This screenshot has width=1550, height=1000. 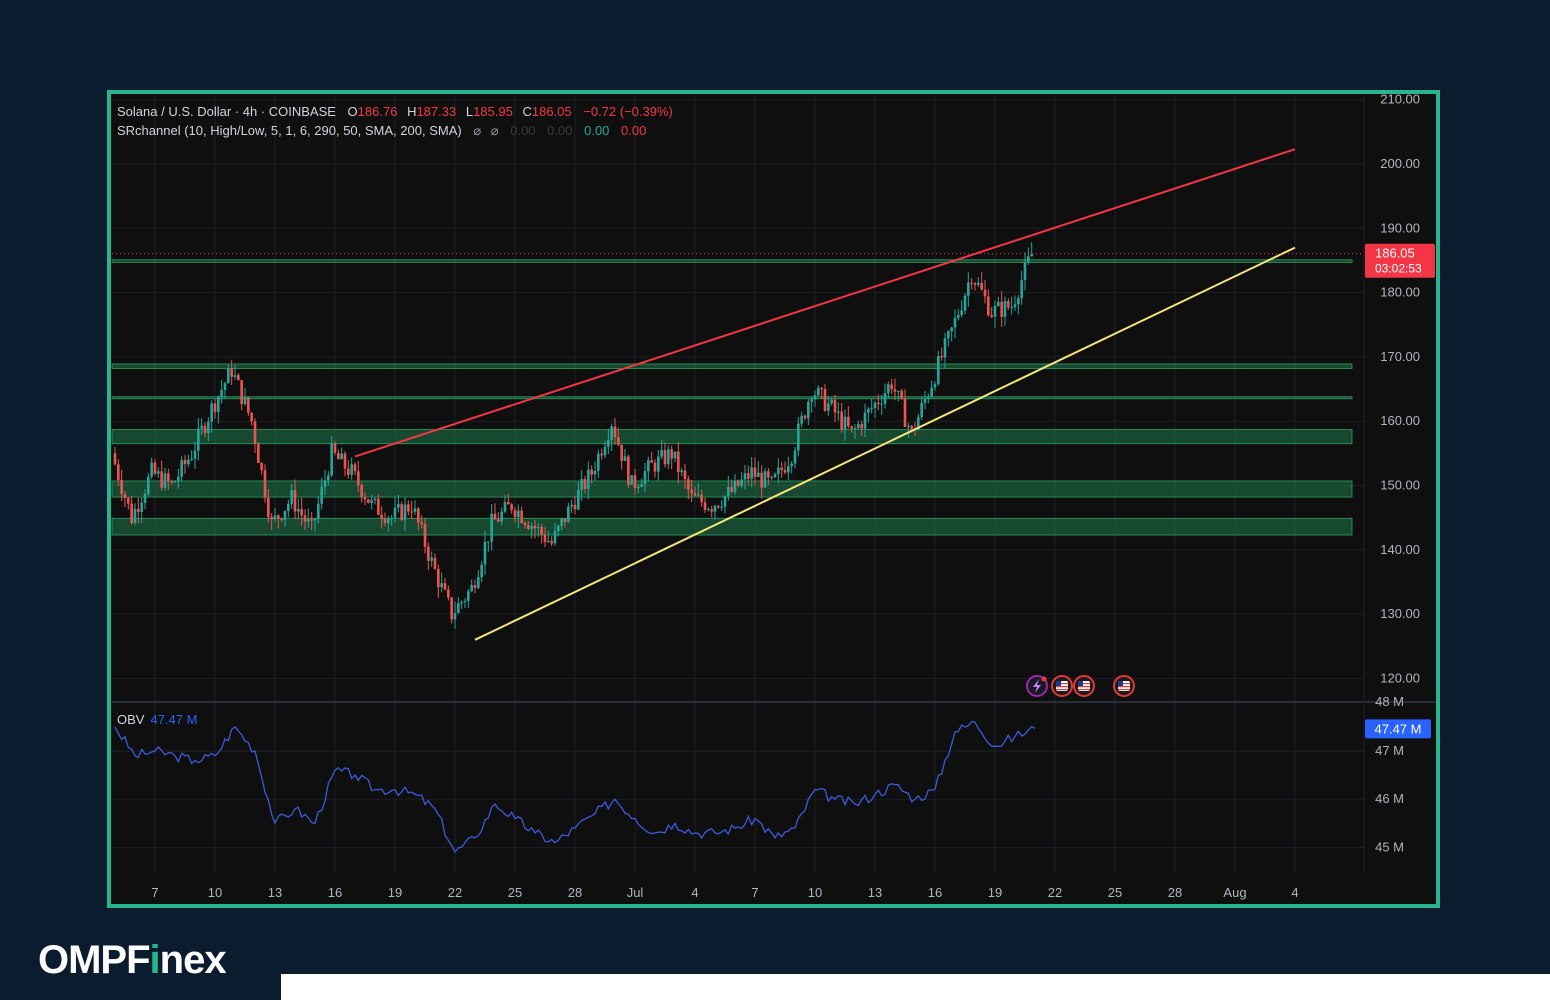 What do you see at coordinates (1175, 892) in the screenshot?
I see `time-tick-label: 28` at bounding box center [1175, 892].